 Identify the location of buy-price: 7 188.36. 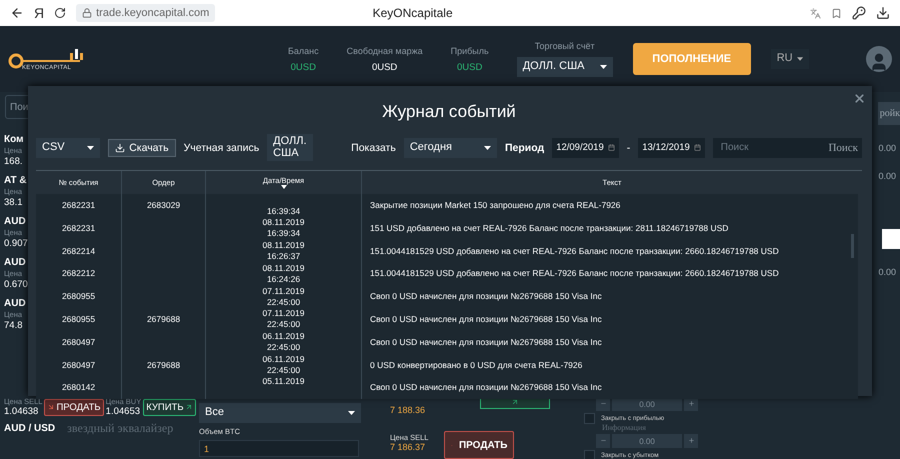
(408, 410).